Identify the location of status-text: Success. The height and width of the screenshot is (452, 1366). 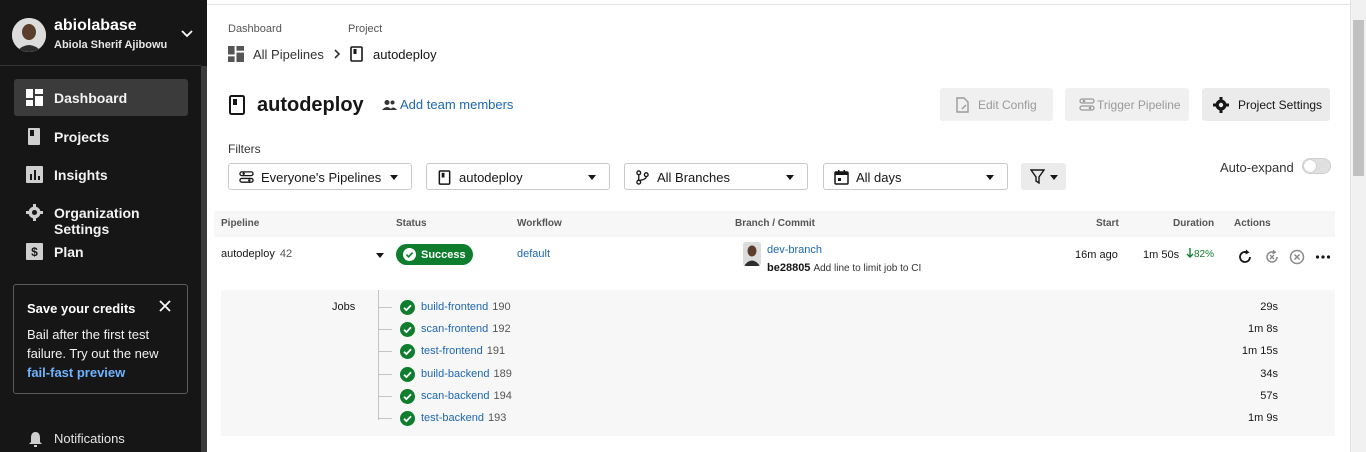
(443, 254).